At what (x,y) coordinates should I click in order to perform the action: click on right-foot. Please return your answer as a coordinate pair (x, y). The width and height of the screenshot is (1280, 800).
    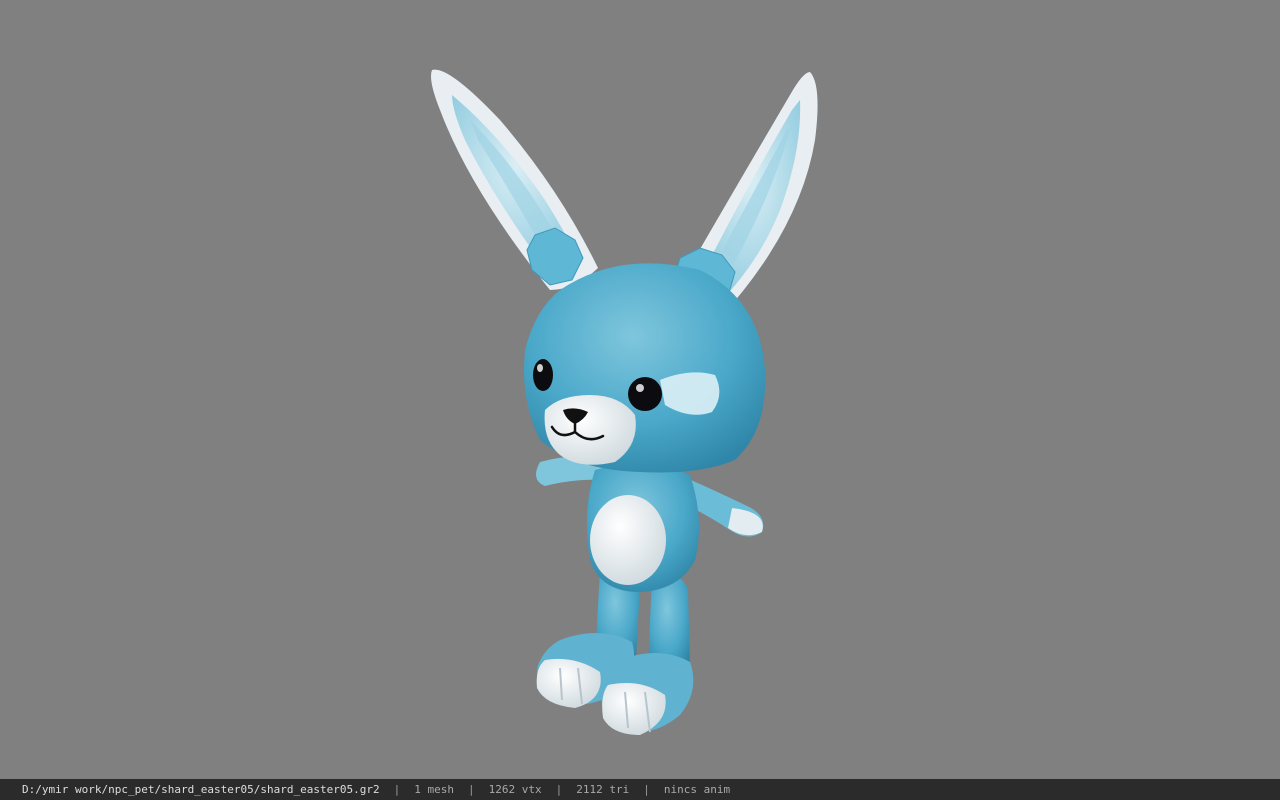
    Looking at the image, I should click on (647, 693).